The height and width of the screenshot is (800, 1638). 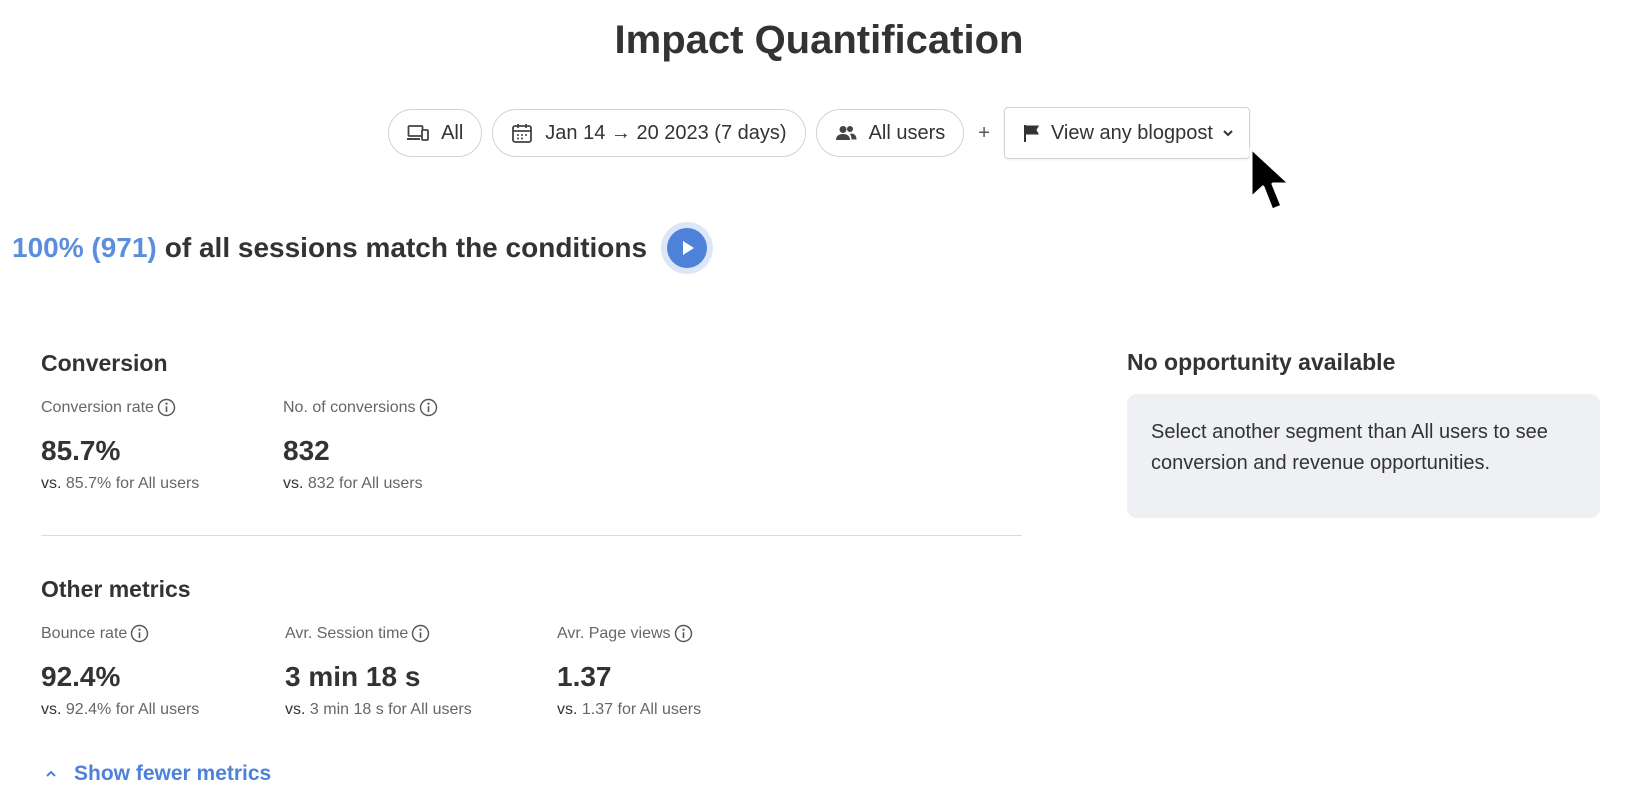 What do you see at coordinates (84, 633) in the screenshot?
I see `metric-label: Bounce rate` at bounding box center [84, 633].